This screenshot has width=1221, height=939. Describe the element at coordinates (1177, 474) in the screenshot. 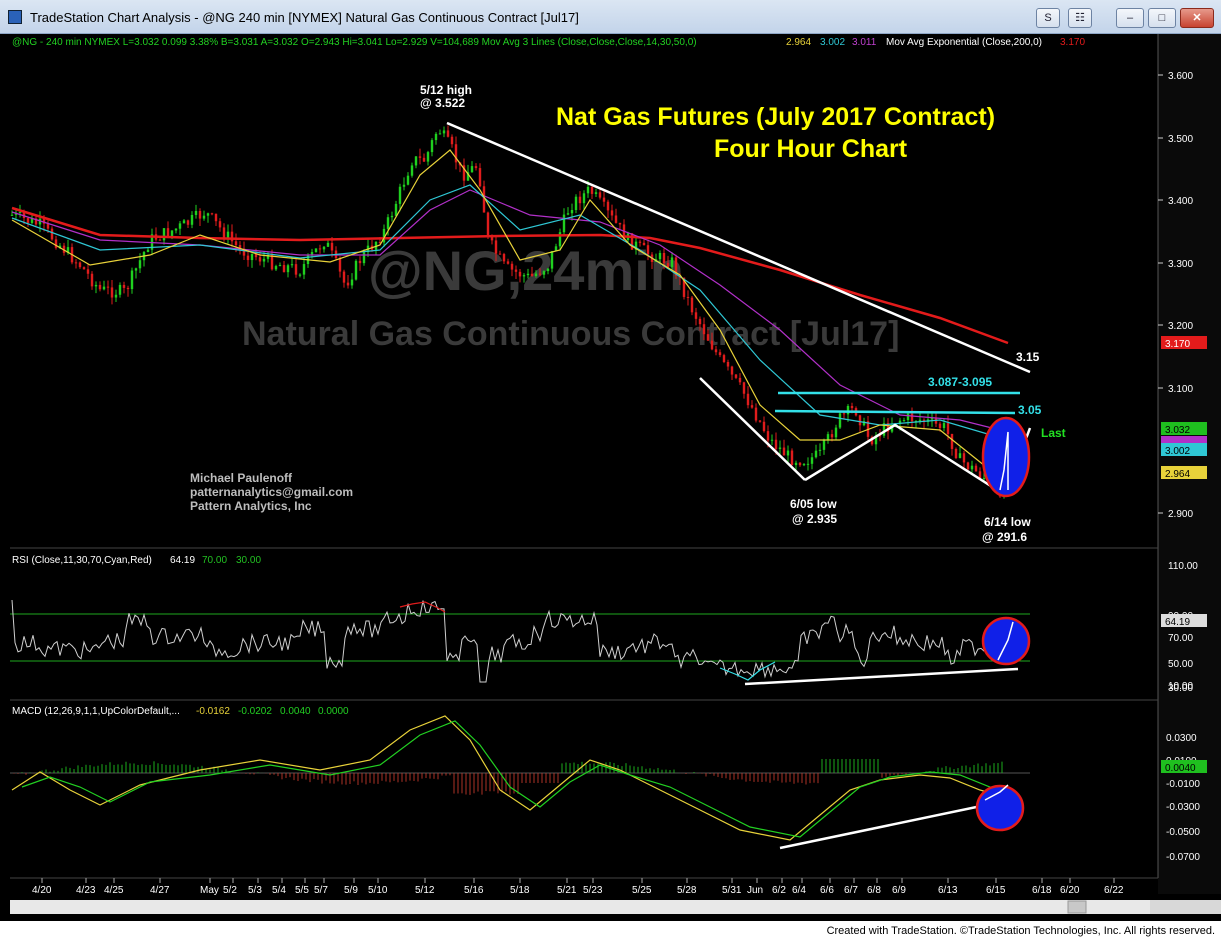

I see `mav14-price-badge: 2.964` at that location.